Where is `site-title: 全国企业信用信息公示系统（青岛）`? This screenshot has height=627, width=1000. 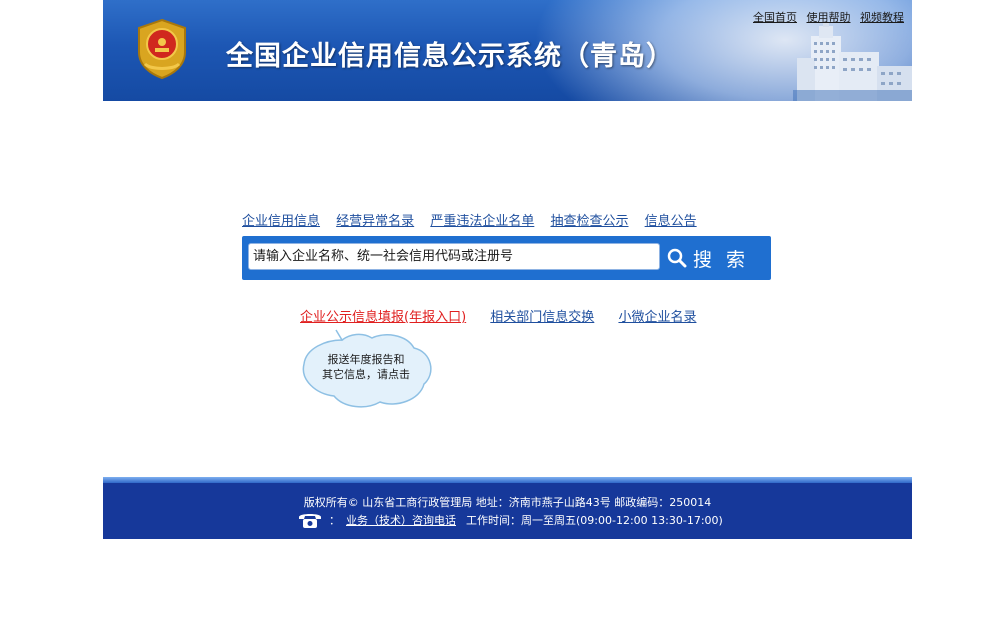 site-title: 全国企业信用信息公示系统（青岛） is located at coordinates (450, 56).